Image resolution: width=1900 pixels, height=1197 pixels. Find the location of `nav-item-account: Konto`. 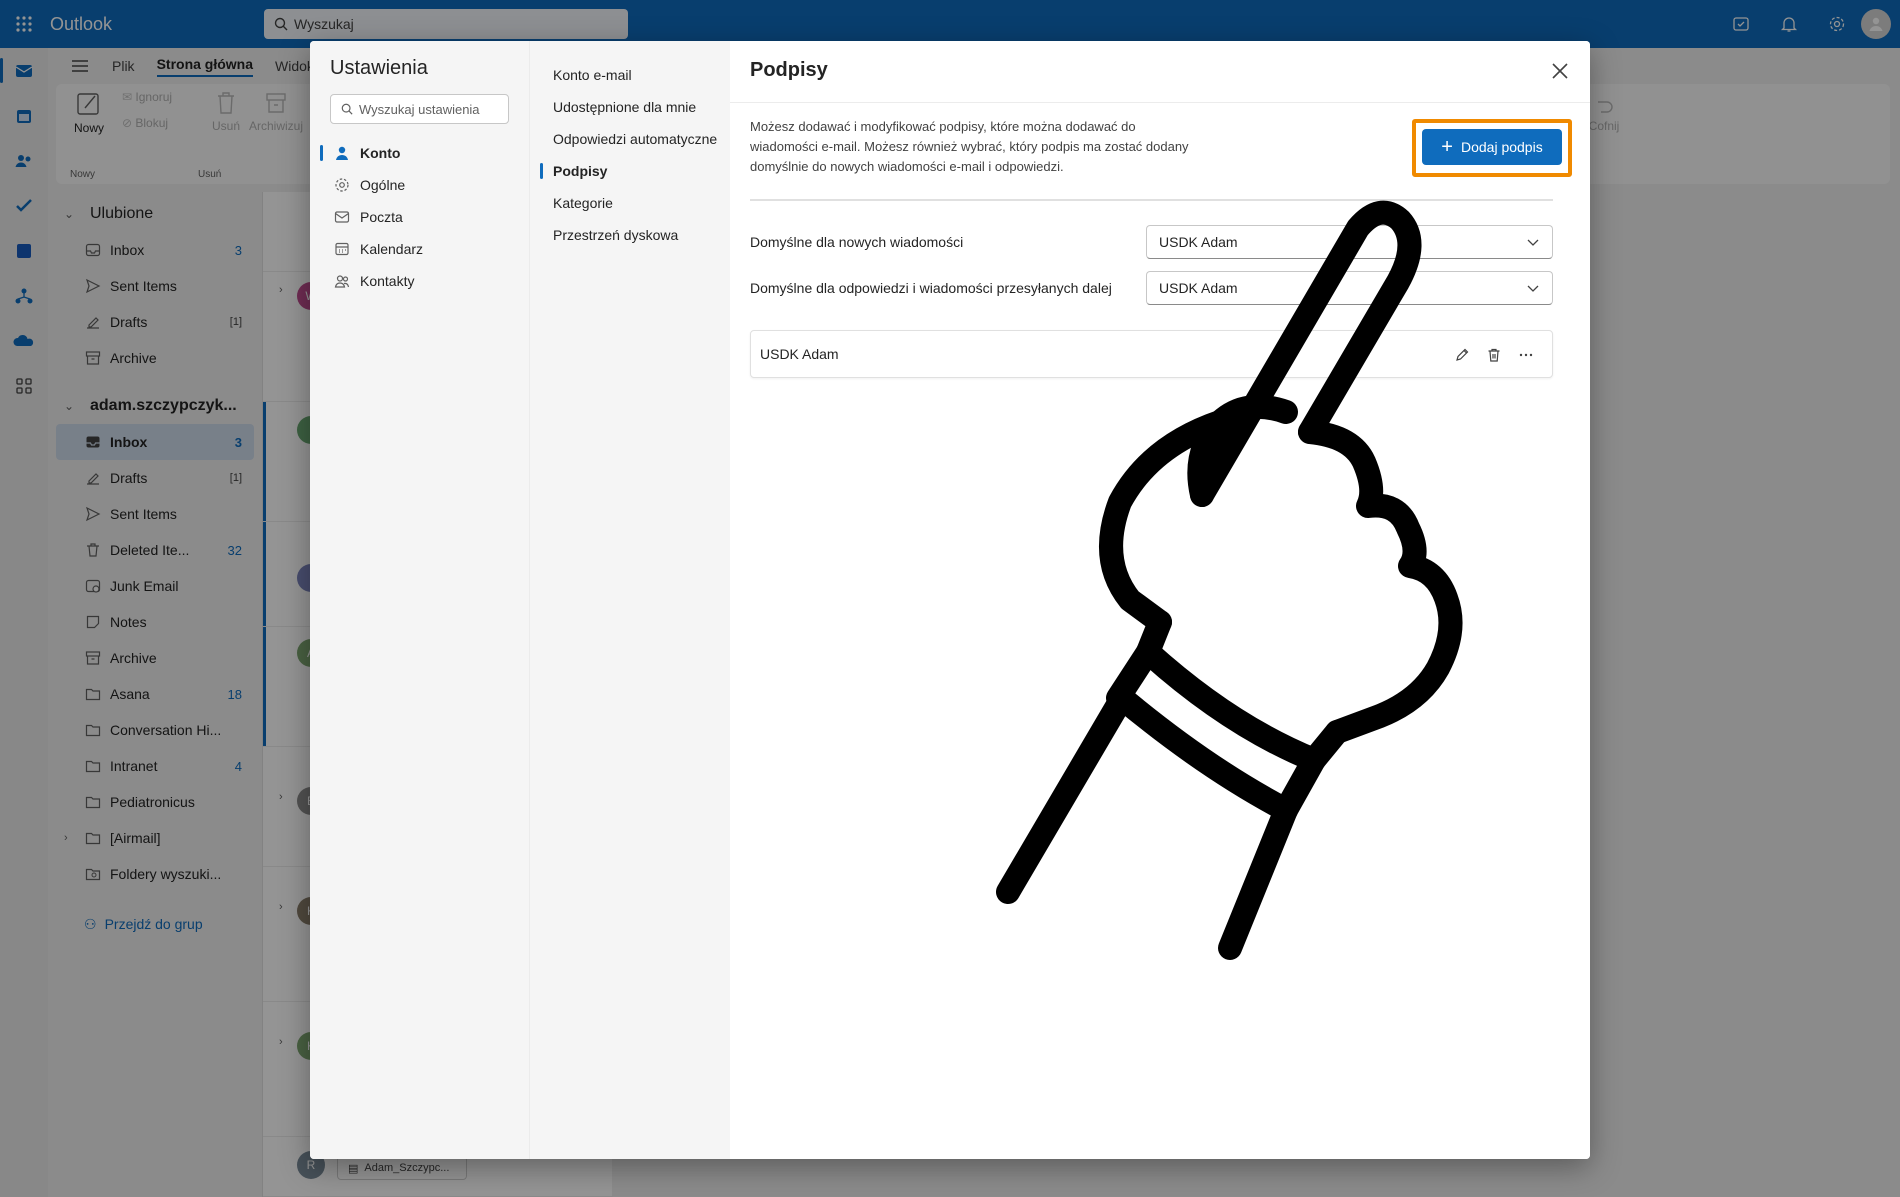

nav-item-account: Konto is located at coordinates (419, 153).